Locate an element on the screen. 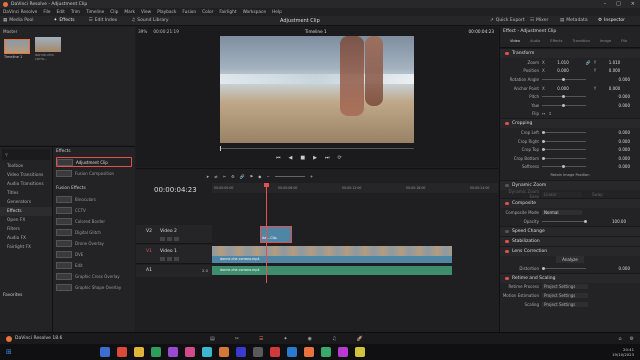  menu-item: Color is located at coordinates (207, 12).